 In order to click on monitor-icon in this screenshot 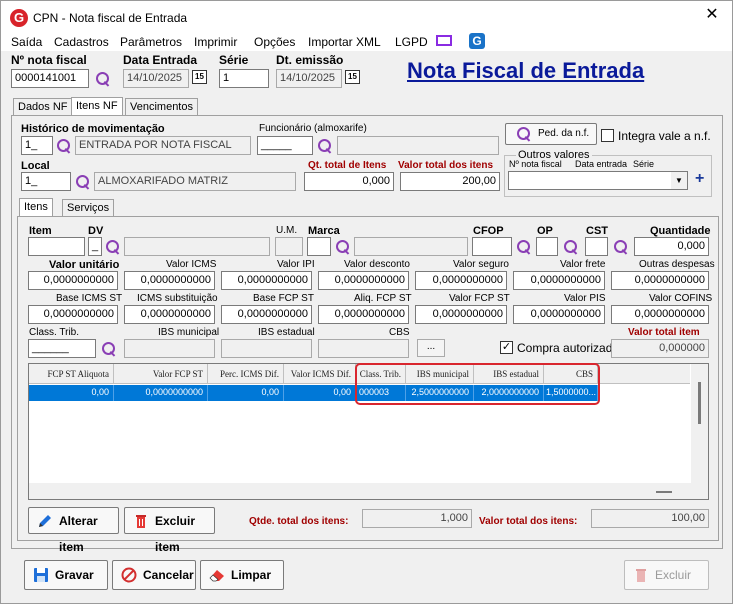, I will do `click(444, 40)`.